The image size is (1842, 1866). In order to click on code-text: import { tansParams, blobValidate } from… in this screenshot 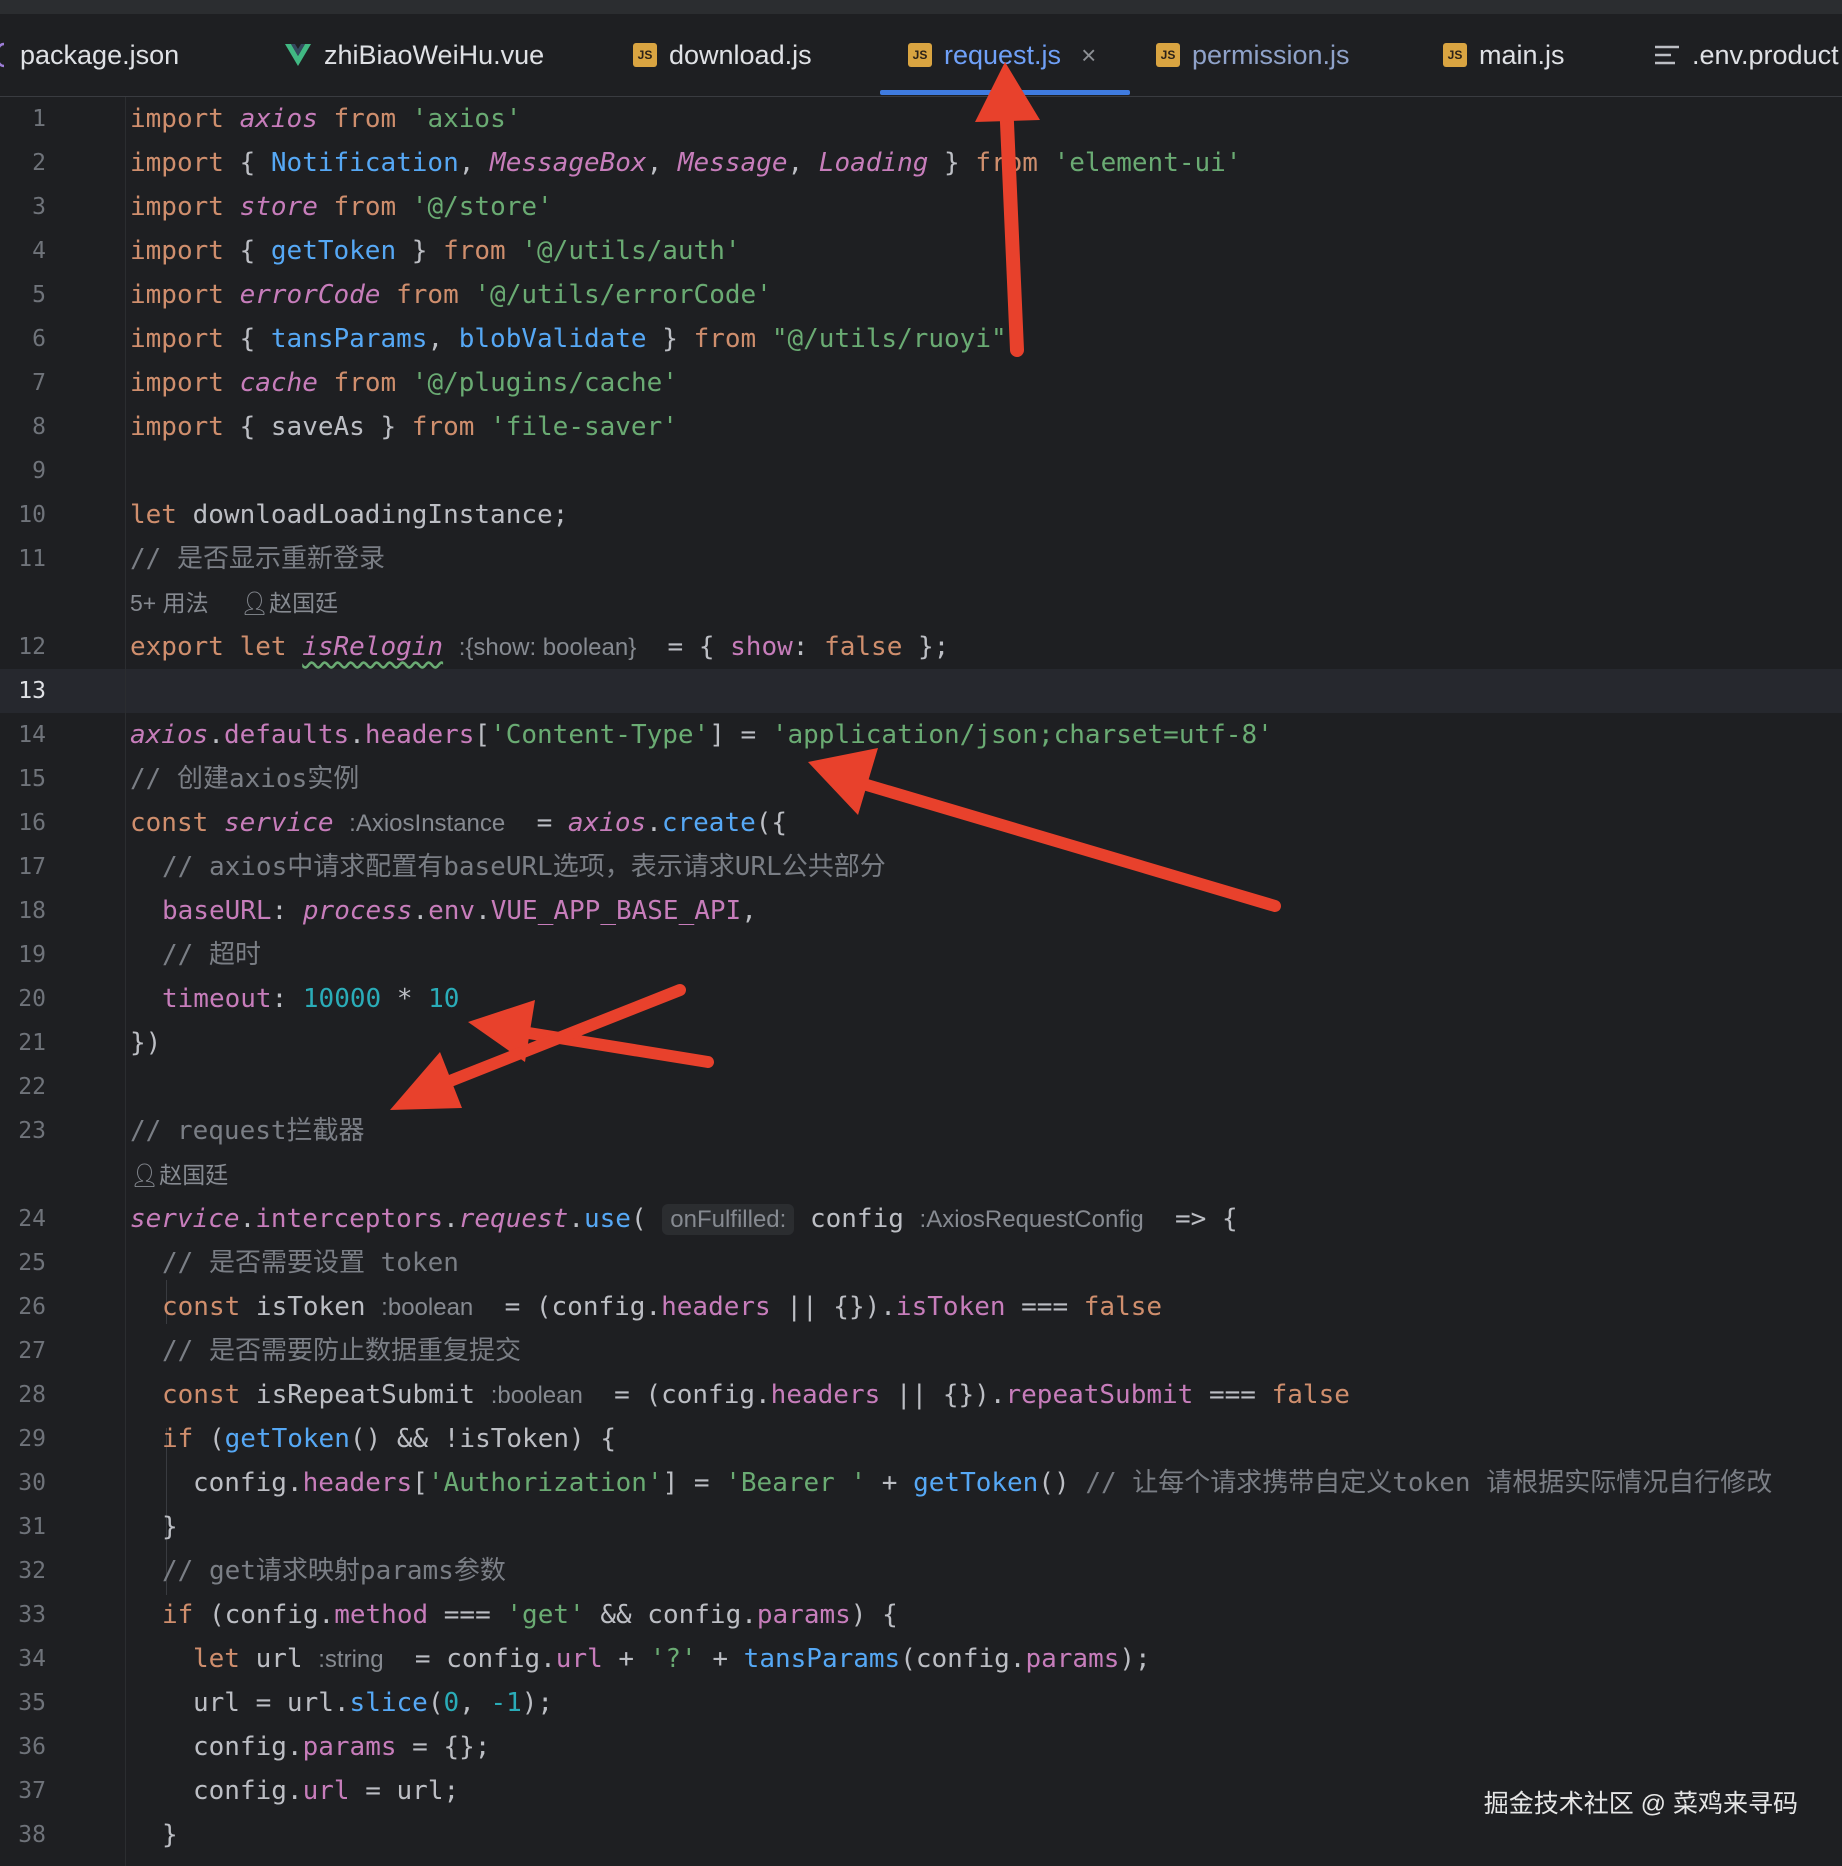, I will do `click(576, 339)`.